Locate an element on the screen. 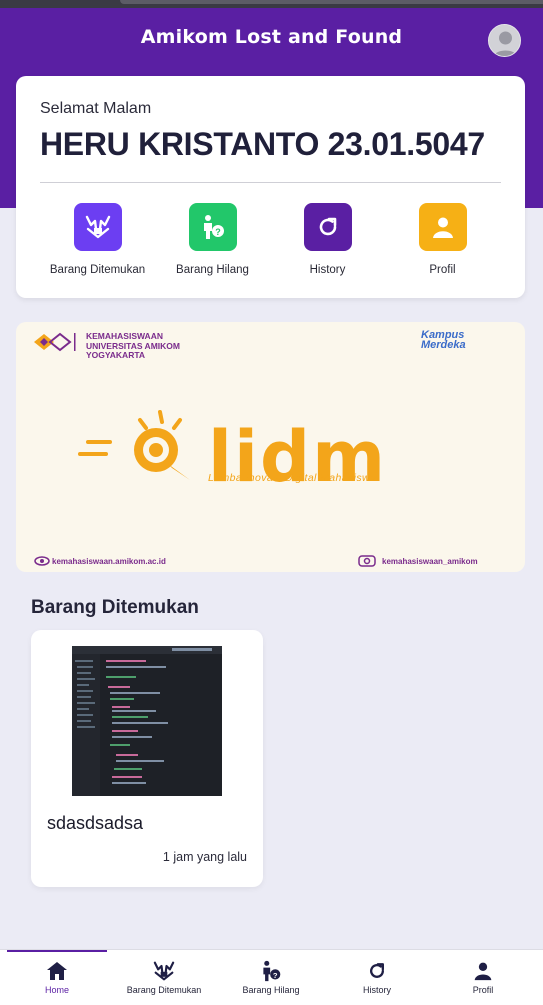 The width and height of the screenshot is (543, 1005). menu-profil: Profil is located at coordinates (442, 239).